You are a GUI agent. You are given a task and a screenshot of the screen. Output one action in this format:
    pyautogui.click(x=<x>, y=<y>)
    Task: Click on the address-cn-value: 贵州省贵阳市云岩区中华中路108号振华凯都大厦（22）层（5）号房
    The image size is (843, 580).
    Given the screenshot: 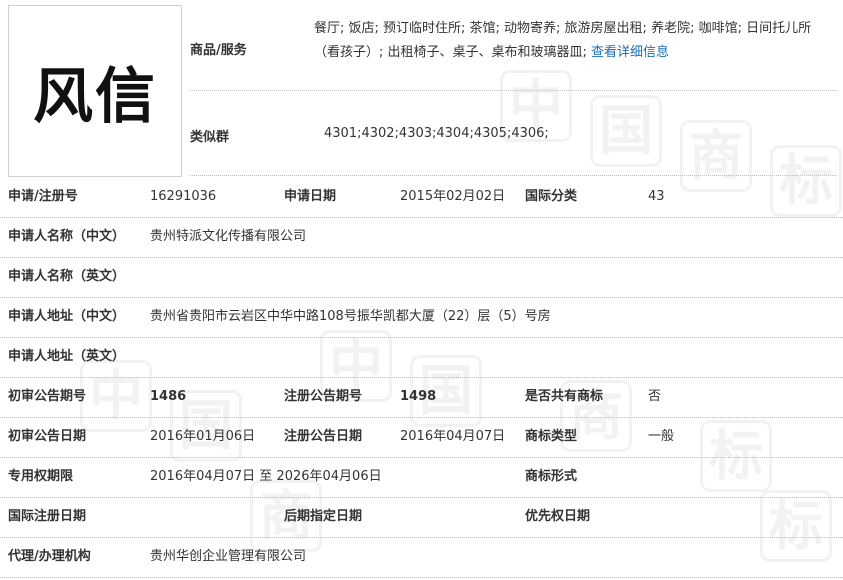 What is the action you would take?
    pyautogui.click(x=350, y=316)
    